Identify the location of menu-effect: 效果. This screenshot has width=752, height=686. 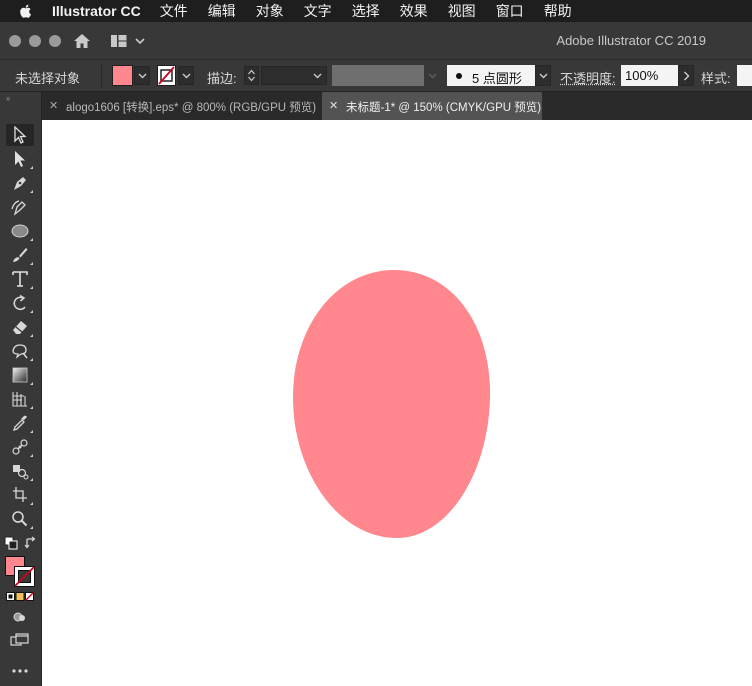
(414, 11).